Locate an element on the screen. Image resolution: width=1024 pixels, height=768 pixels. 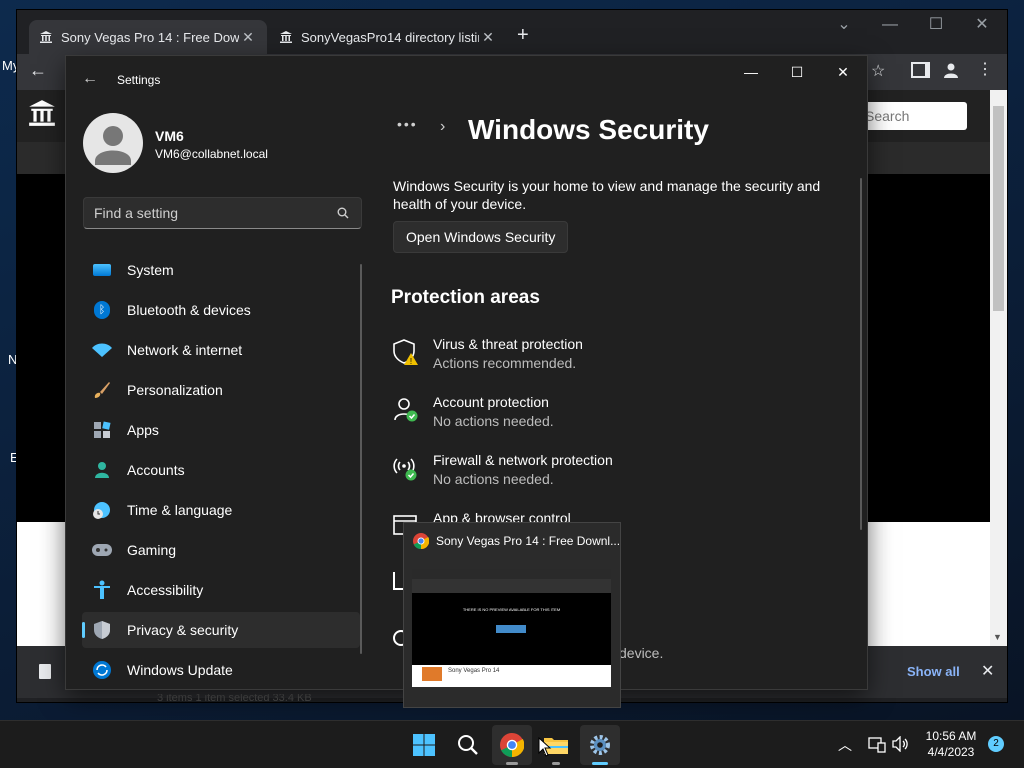
network-icon is located at coordinates (877, 745).